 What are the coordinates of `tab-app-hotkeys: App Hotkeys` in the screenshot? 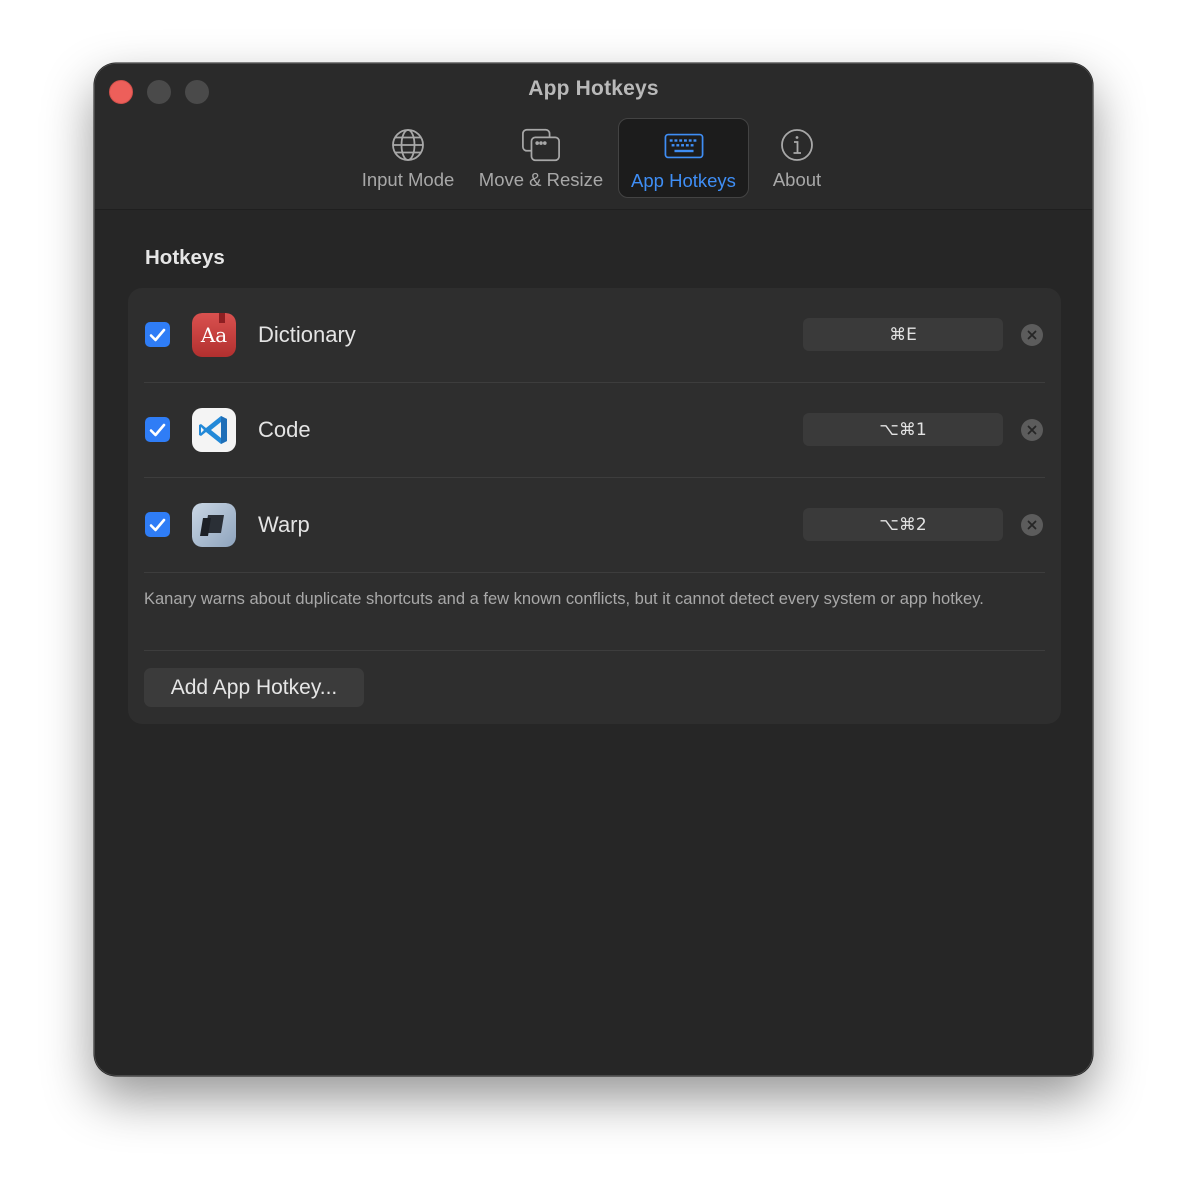 It's located at (683, 158).